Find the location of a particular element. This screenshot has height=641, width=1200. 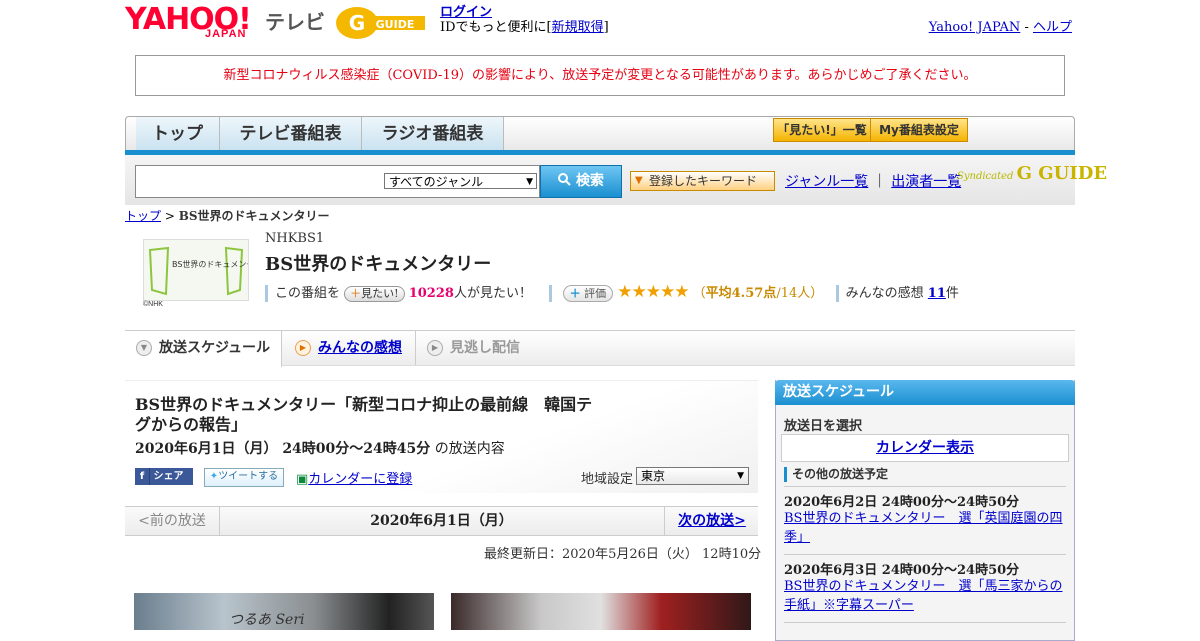

facebook-icon: f is located at coordinates (142, 476).